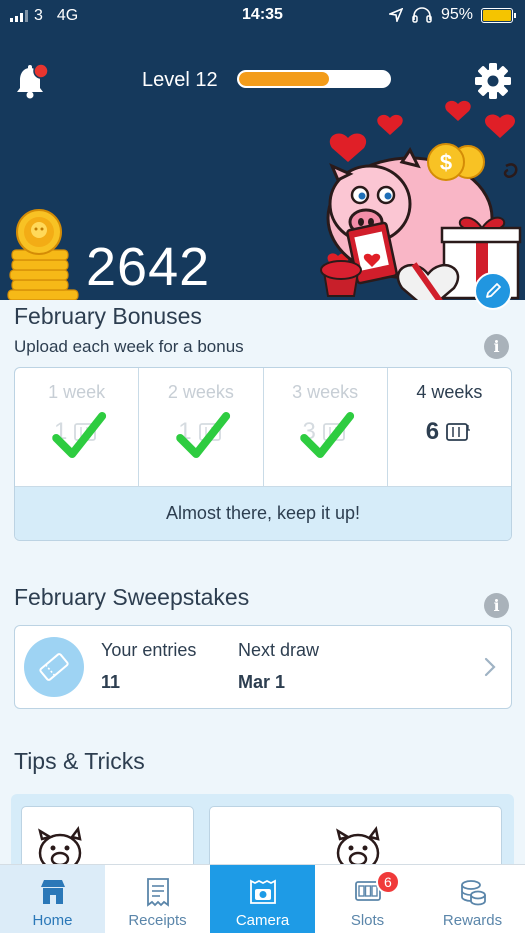 This screenshot has width=525, height=933. I want to click on headphones-icon, so click(422, 15).